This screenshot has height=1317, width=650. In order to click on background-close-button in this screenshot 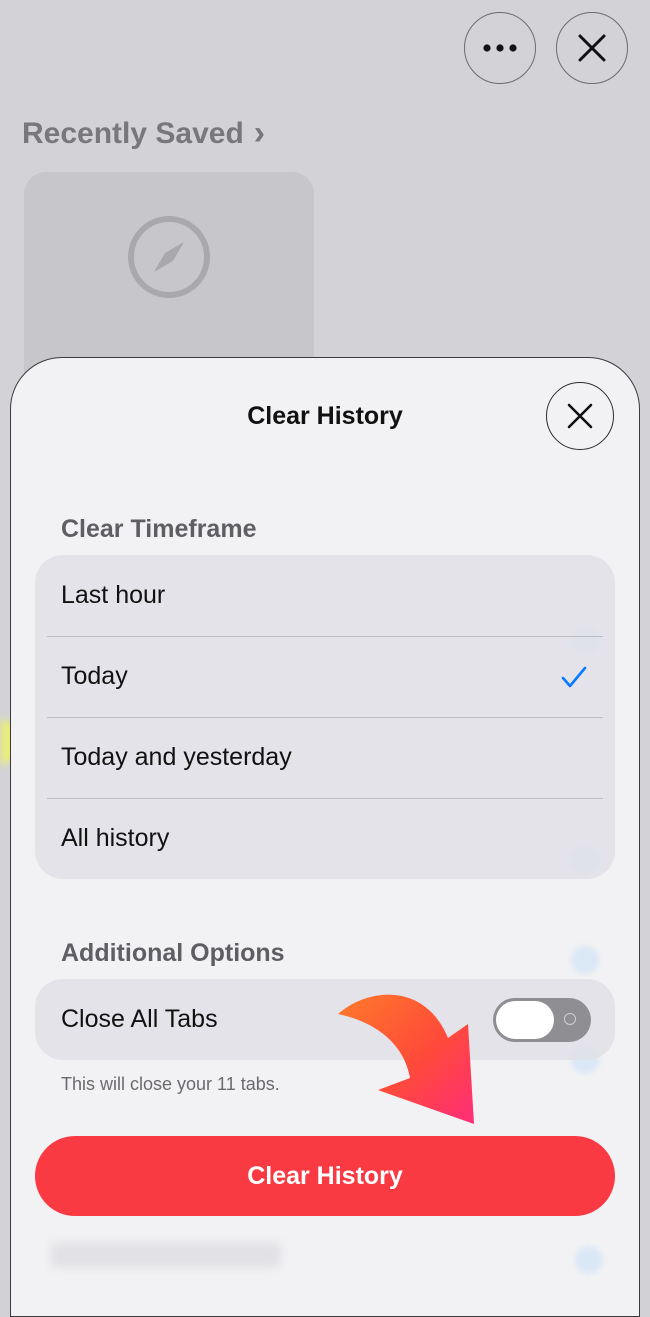, I will do `click(592, 48)`.